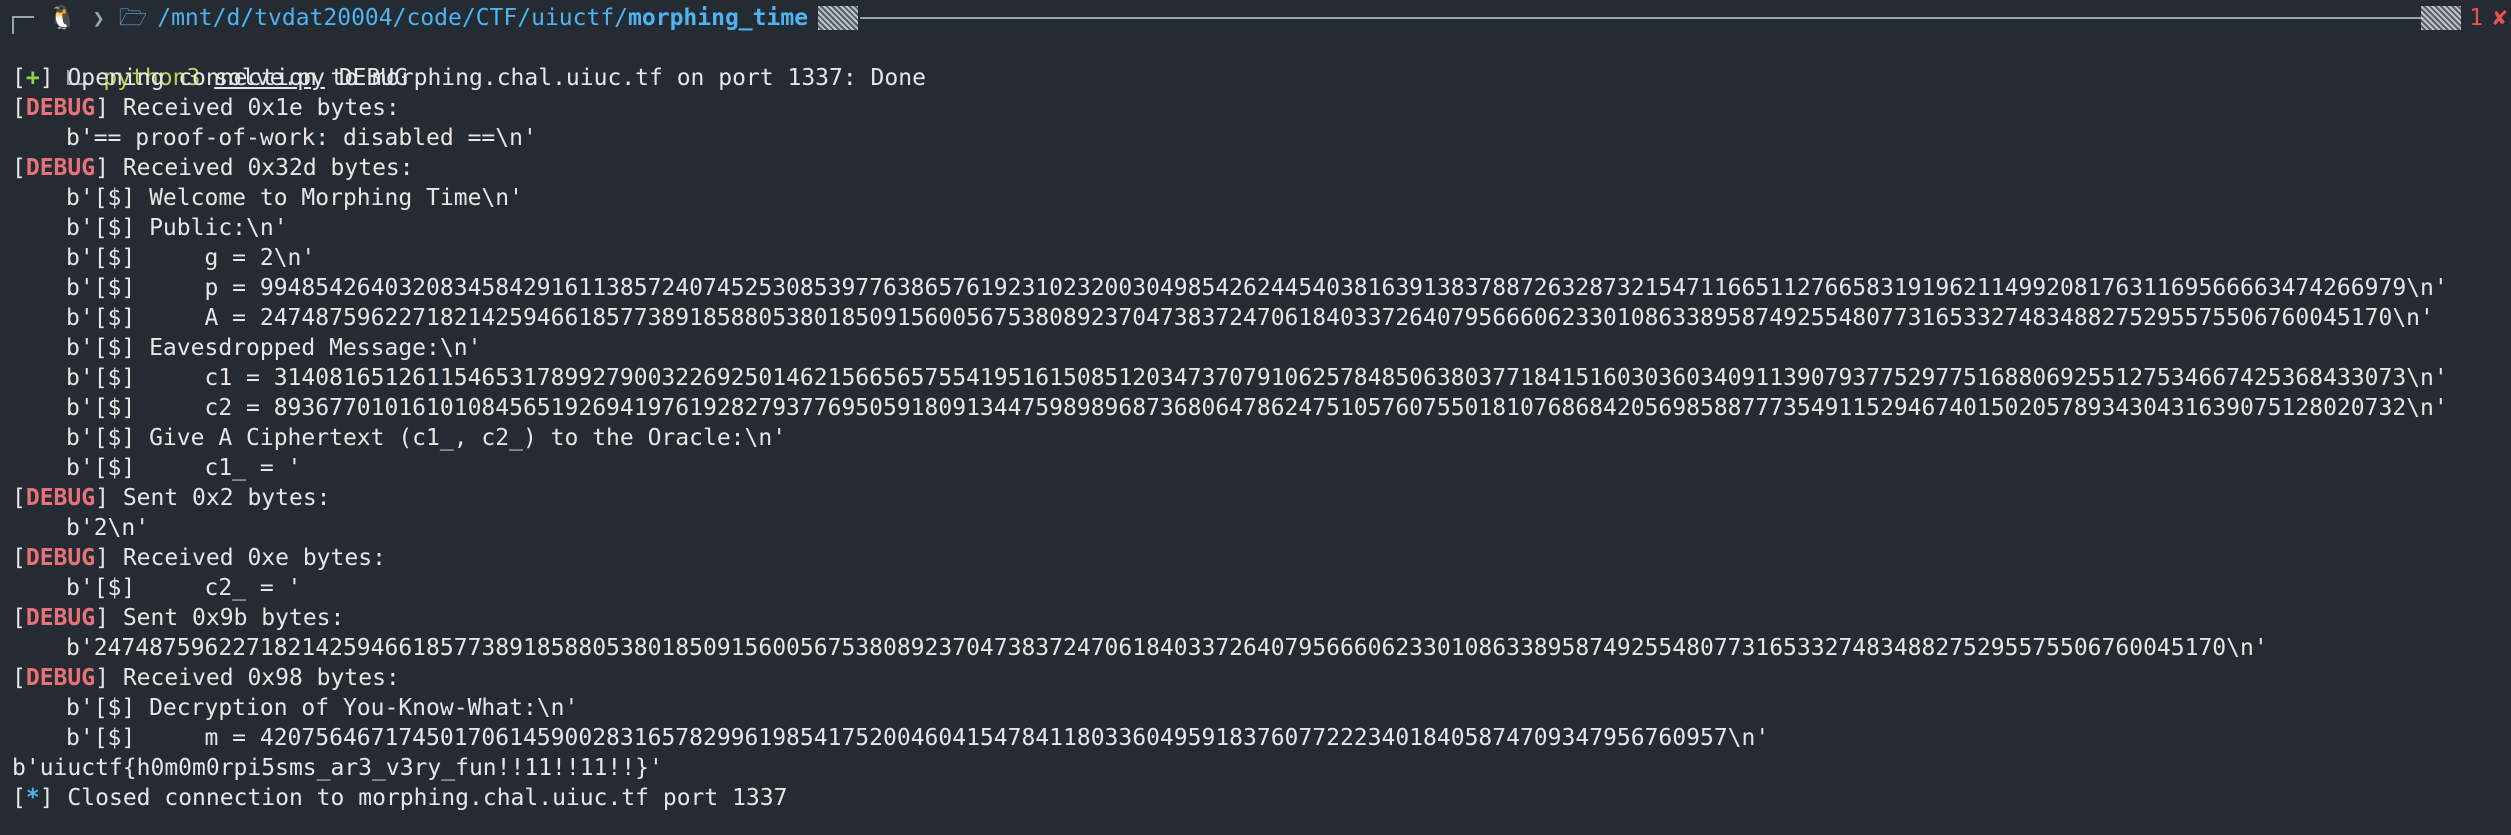 This screenshot has height=835, width=2511. Describe the element at coordinates (184, 588) in the screenshot. I see `output-text: b'[$] c2_ = '` at that location.